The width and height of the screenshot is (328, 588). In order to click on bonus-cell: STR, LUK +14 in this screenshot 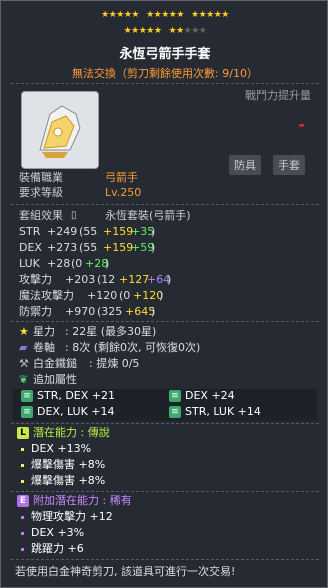, I will do `click(223, 411)`.